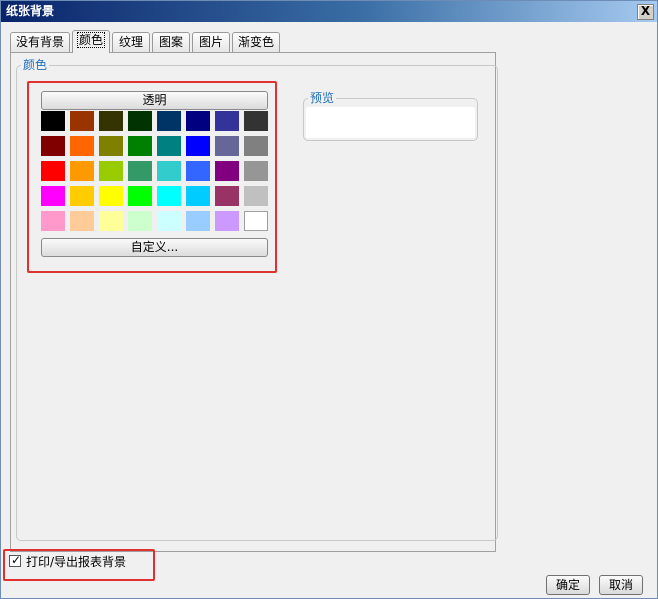 This screenshot has height=599, width=658. I want to click on ok-button: 确定, so click(568, 585).